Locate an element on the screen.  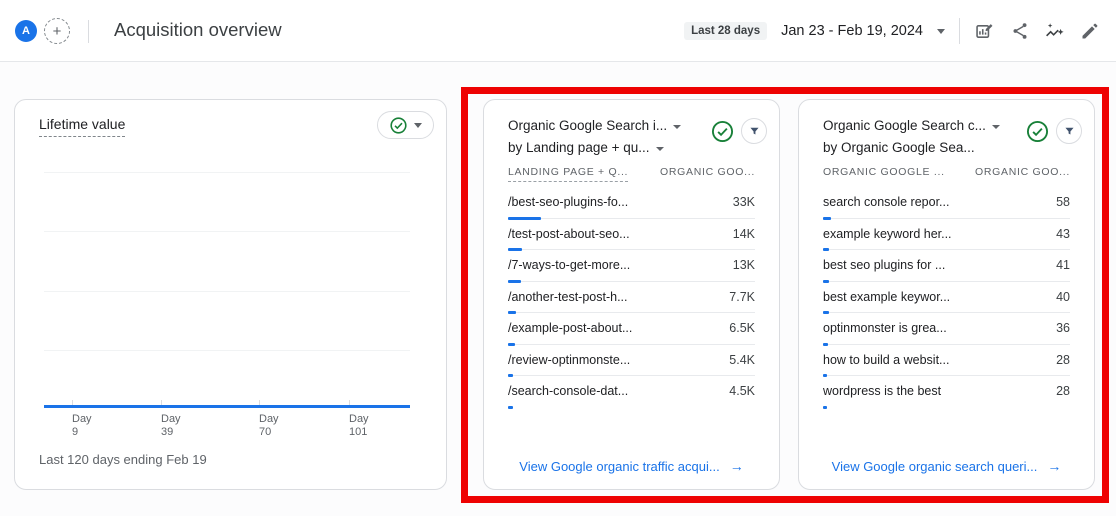
x-axis-label: Day 9 is located at coordinates (82, 425).